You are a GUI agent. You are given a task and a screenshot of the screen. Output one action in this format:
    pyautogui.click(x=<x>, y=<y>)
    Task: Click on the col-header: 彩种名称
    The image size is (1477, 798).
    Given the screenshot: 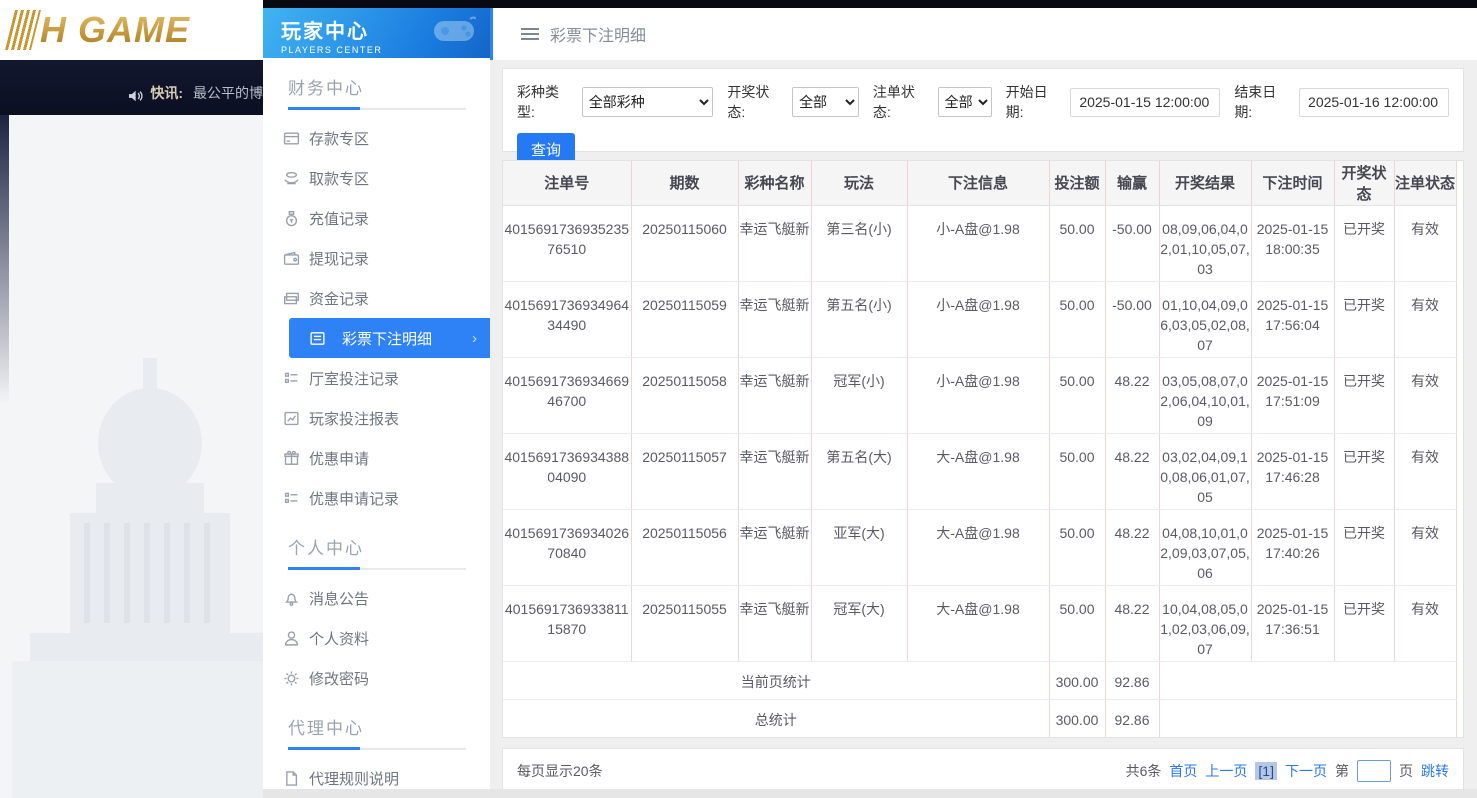 What is the action you would take?
    pyautogui.click(x=775, y=183)
    